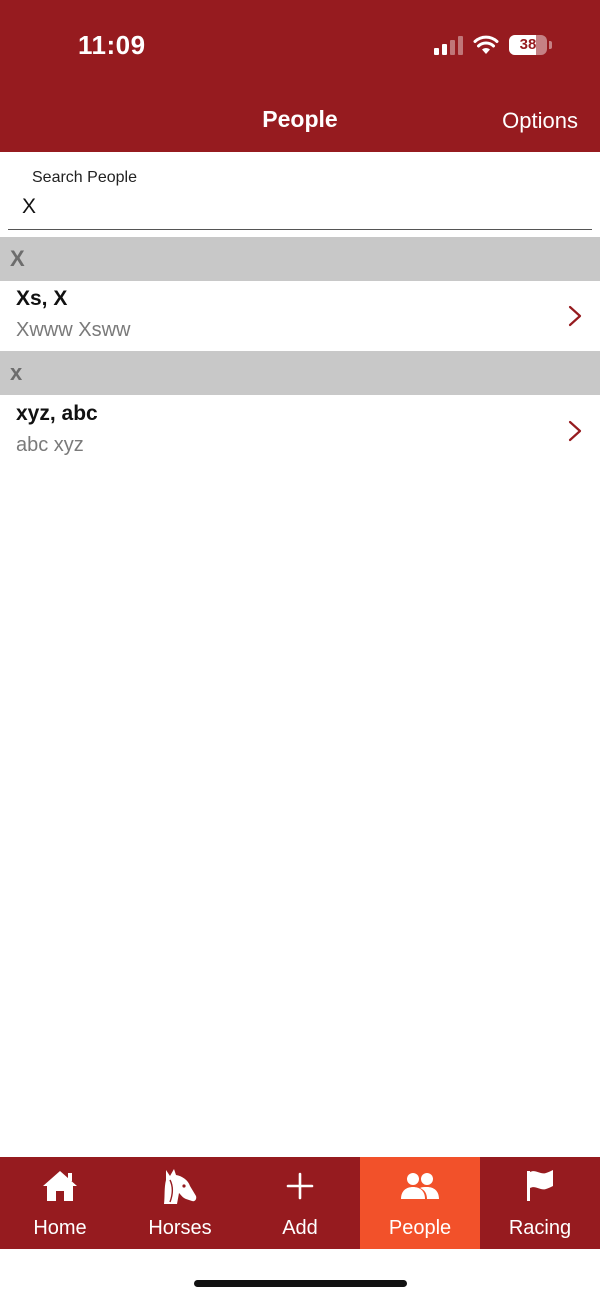 The image size is (600, 1301). Describe the element at coordinates (84, 177) in the screenshot. I see `search-label: Search People` at that location.